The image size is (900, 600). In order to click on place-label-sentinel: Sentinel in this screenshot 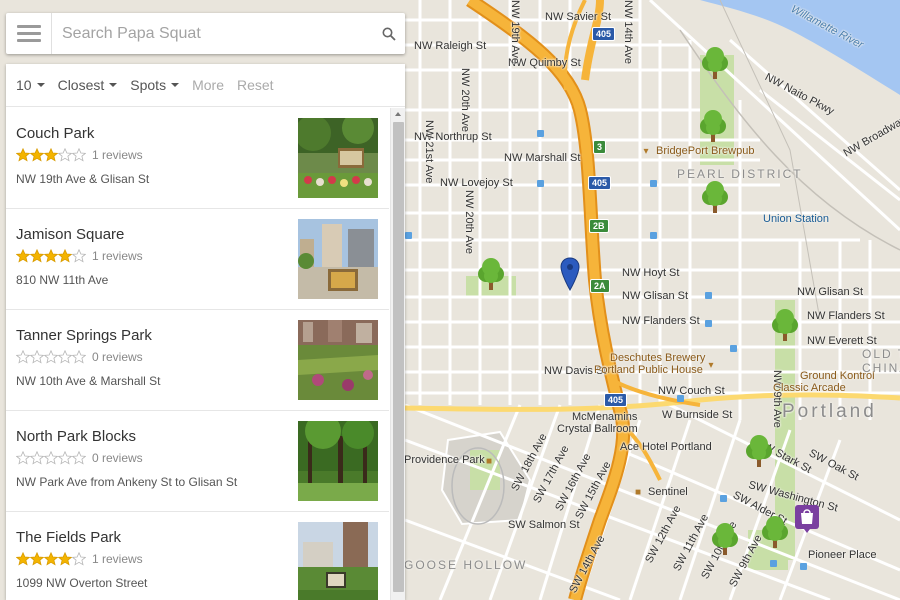, I will do `click(668, 492)`.